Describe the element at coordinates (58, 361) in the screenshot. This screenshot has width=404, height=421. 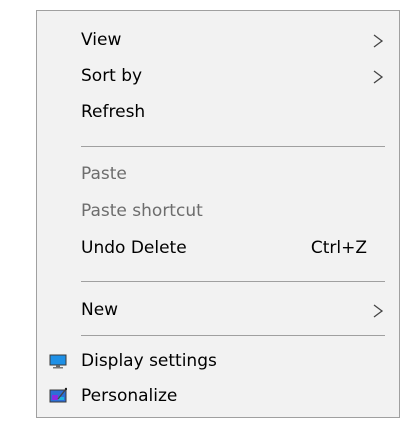
I see `display-settings-icon` at that location.